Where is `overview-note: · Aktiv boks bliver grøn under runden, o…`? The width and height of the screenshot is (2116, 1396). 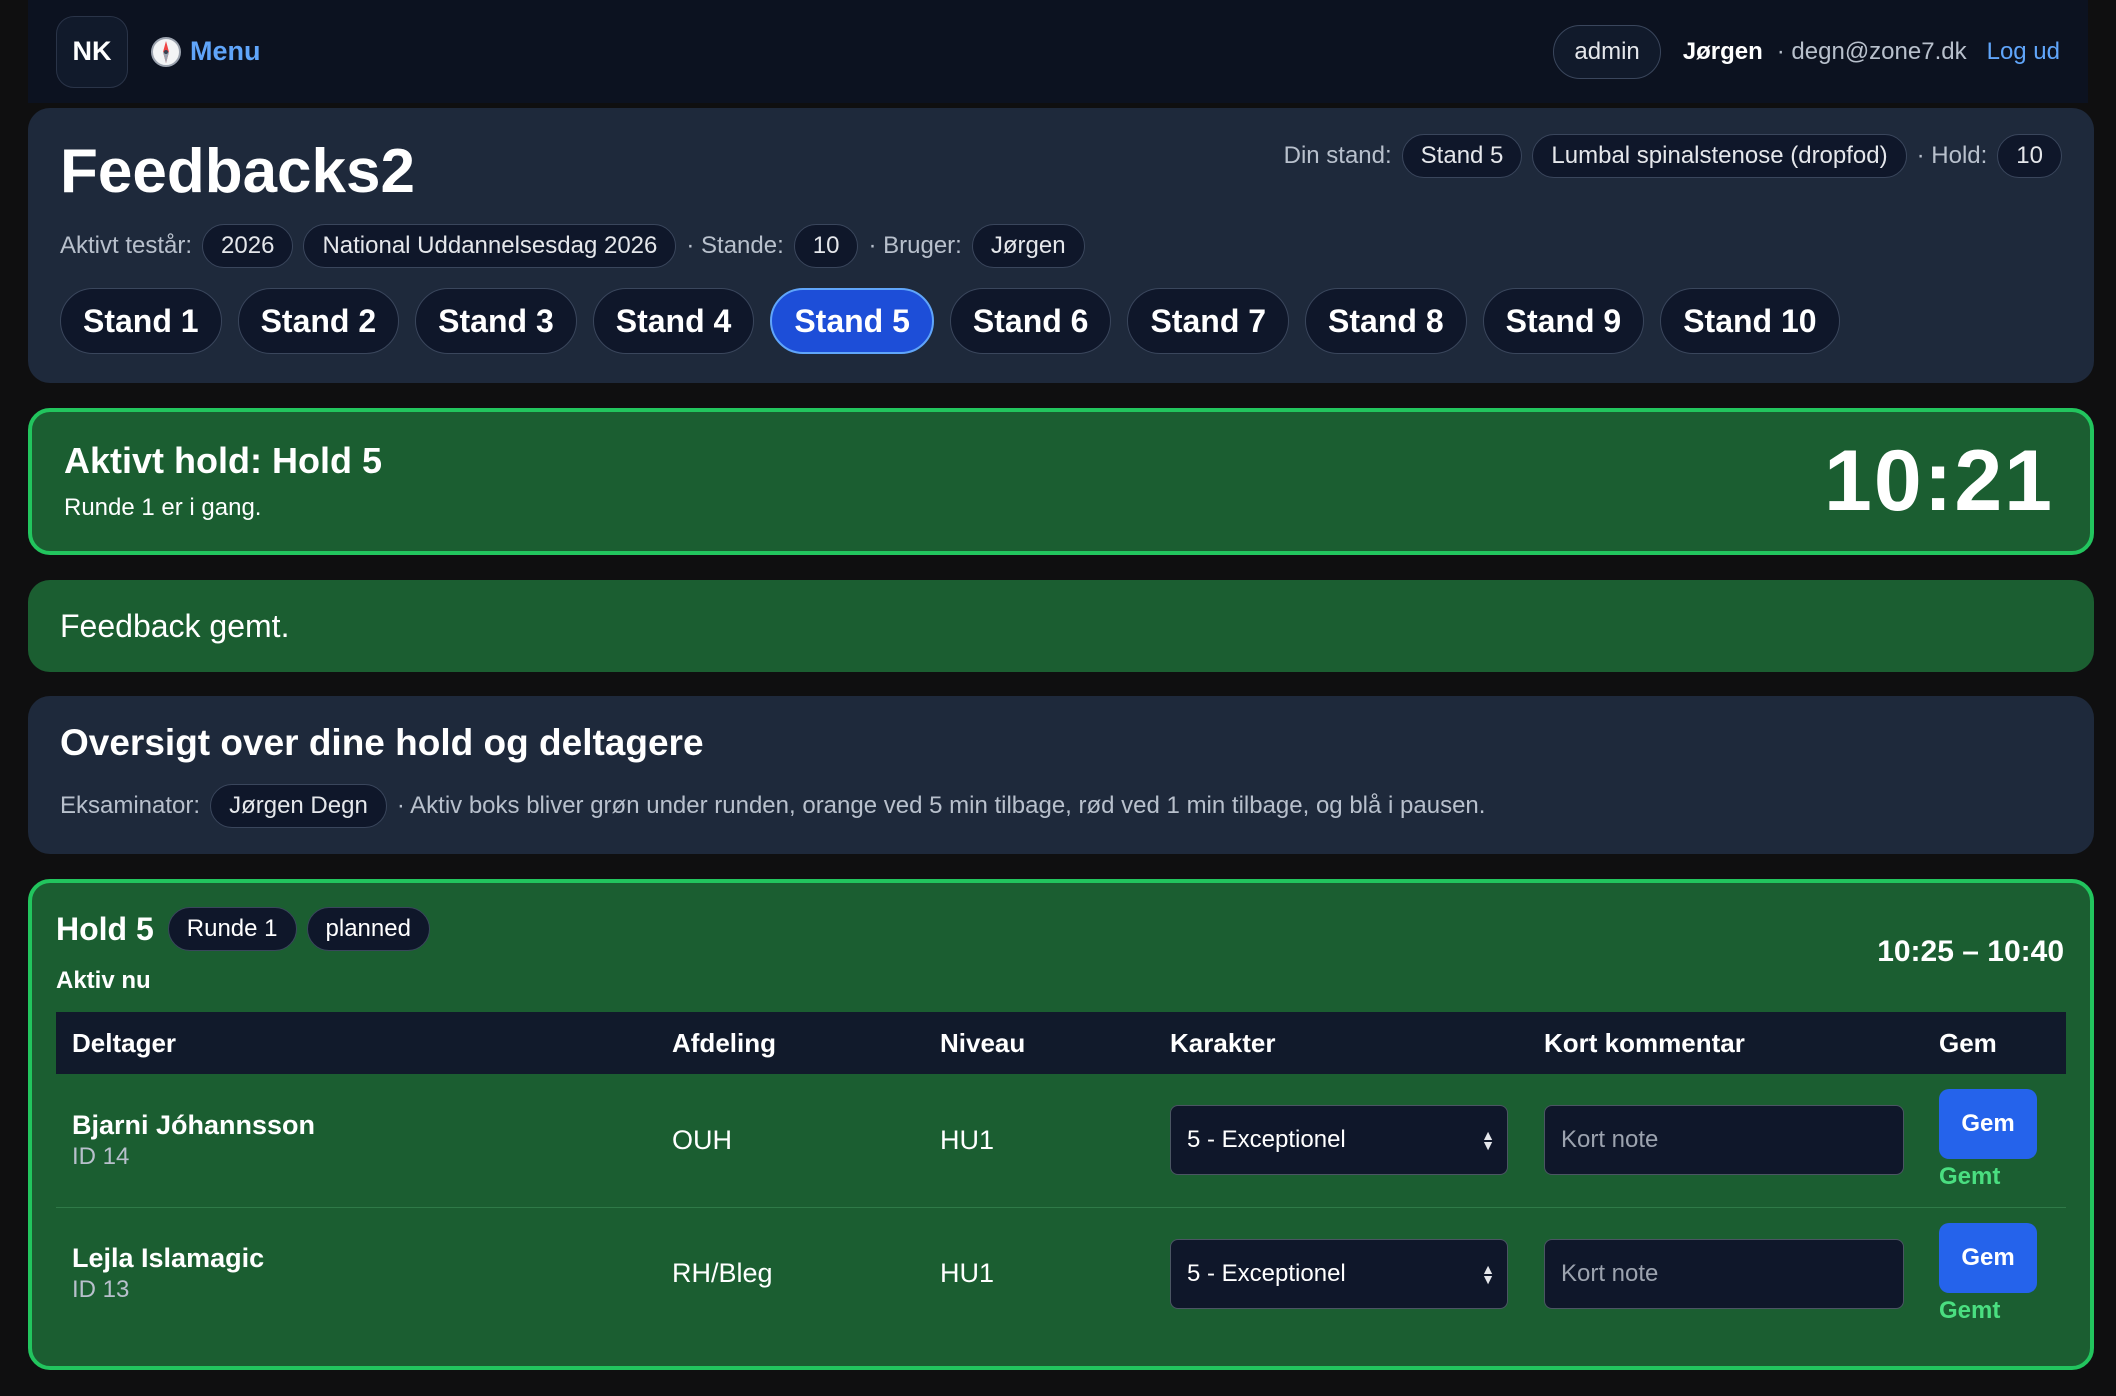
overview-note: · Aktiv boks bliver grøn under runden, o… is located at coordinates (941, 805).